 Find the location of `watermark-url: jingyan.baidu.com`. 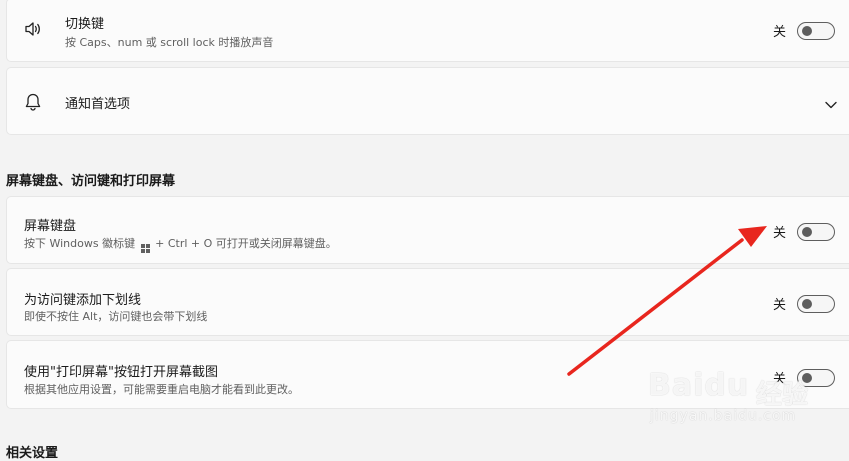

watermark-url: jingyan.baidu.com is located at coordinates (723, 416).